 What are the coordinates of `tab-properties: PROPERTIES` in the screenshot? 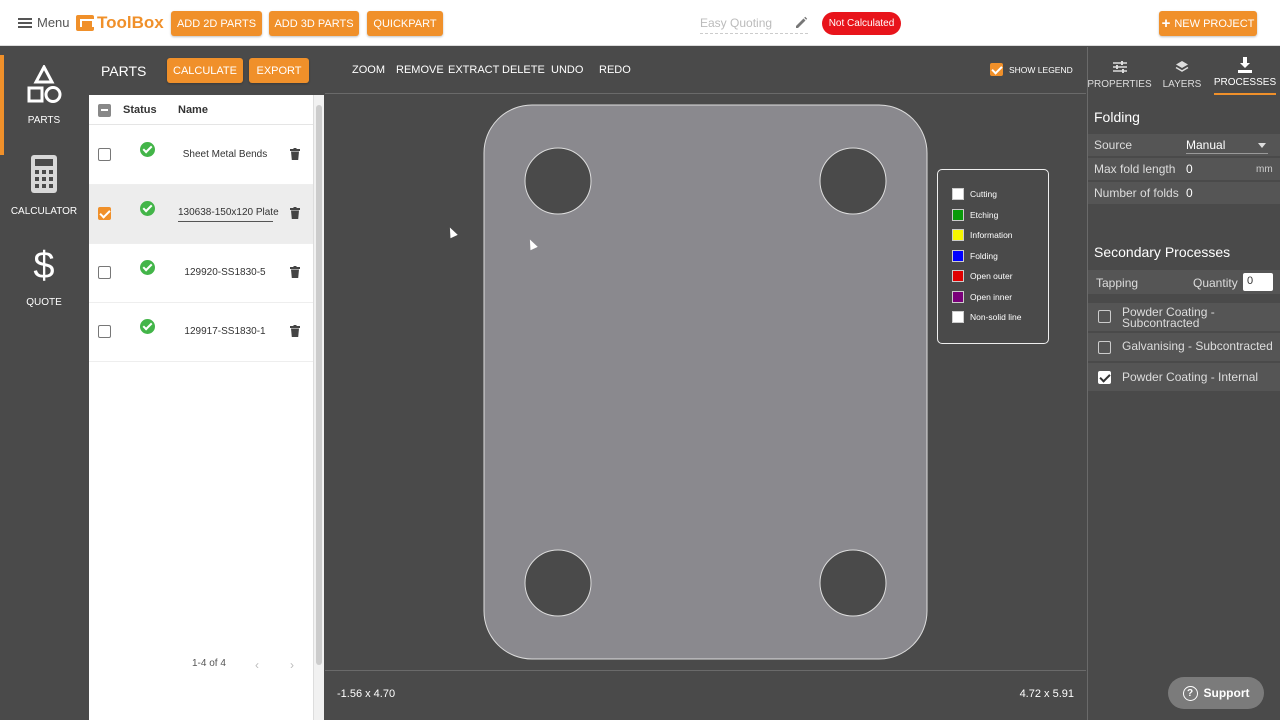 It's located at (1119, 71).